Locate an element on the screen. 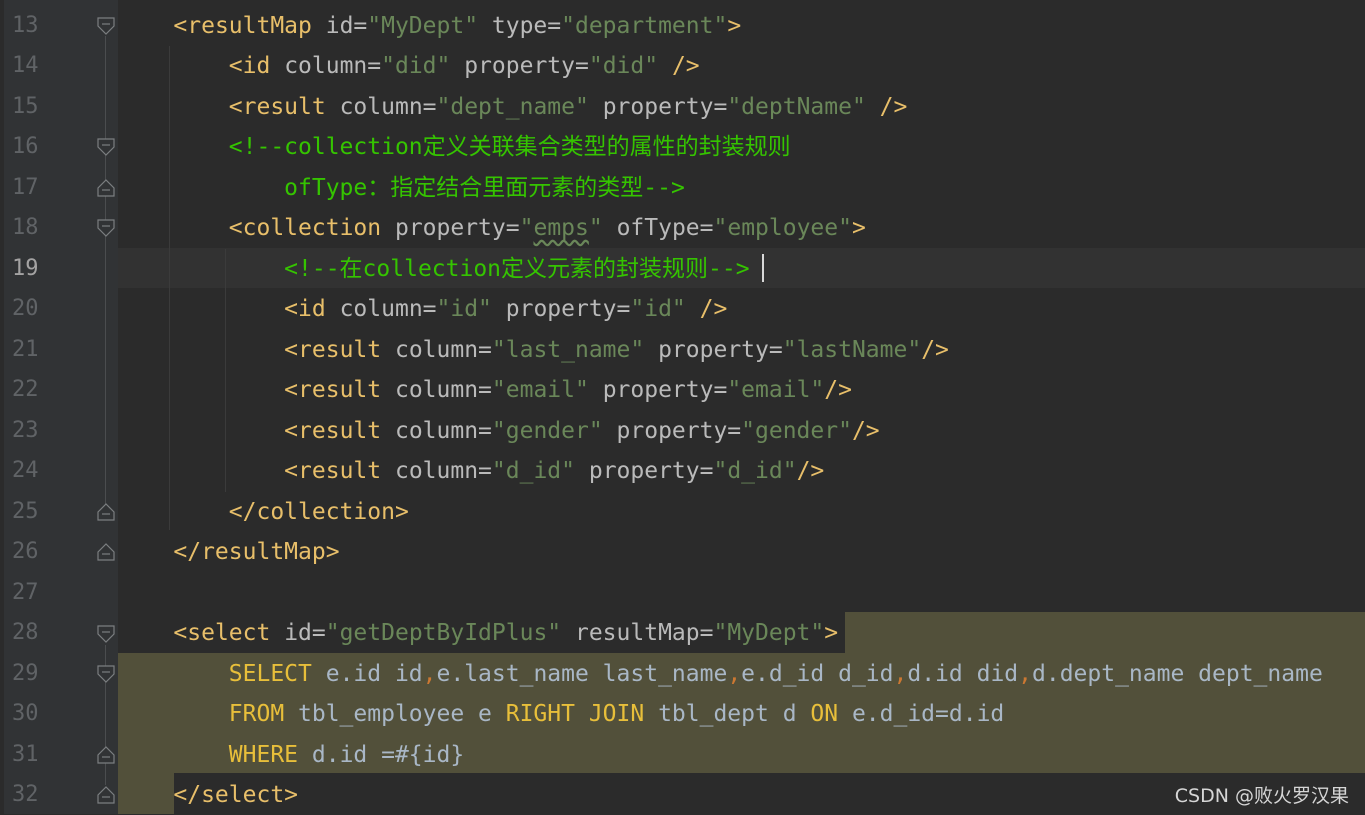 The image size is (1365, 815). token: "employee" is located at coordinates (782, 228).